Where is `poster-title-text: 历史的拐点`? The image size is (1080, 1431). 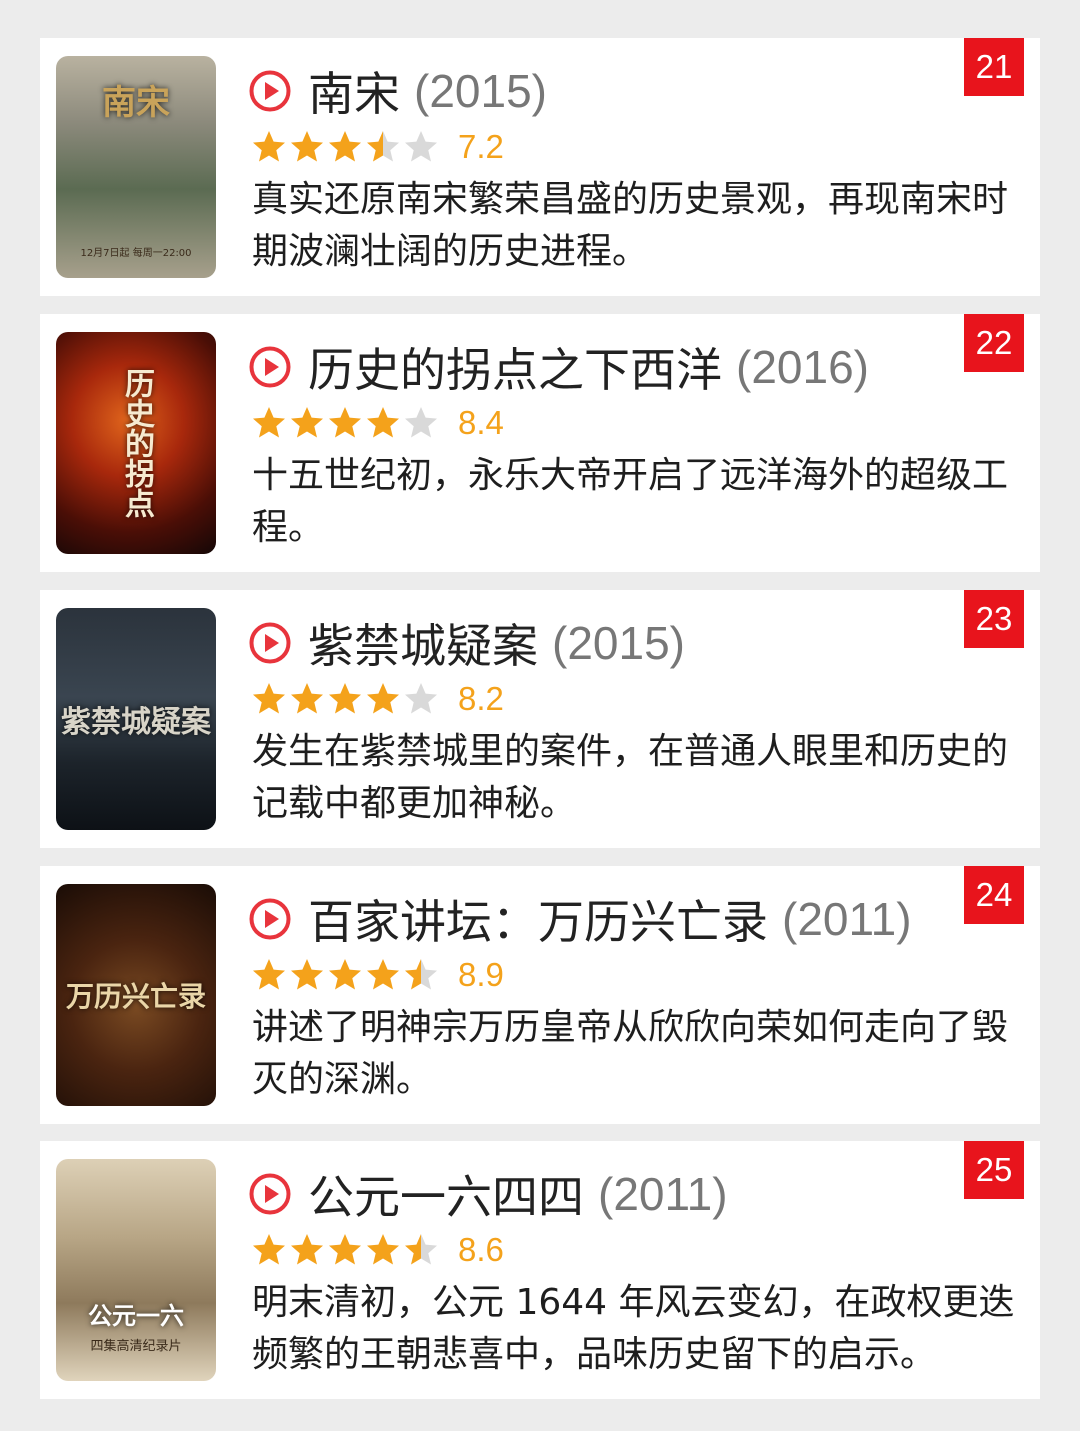
poster-title-text: 历史的拐点 is located at coordinates (136, 443).